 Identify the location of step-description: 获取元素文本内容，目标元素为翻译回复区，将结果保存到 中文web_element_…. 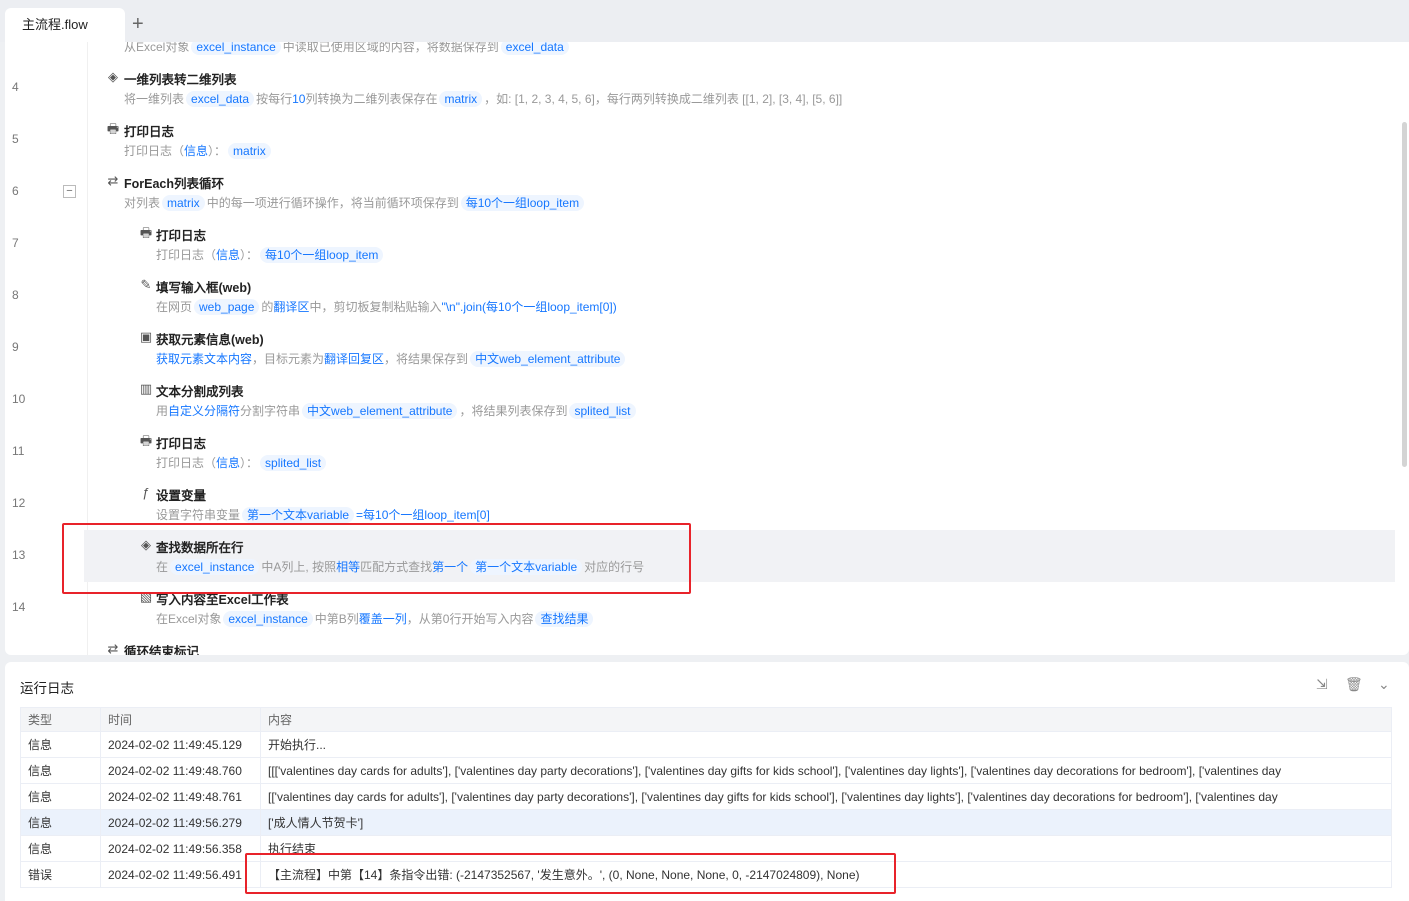
(391, 359).